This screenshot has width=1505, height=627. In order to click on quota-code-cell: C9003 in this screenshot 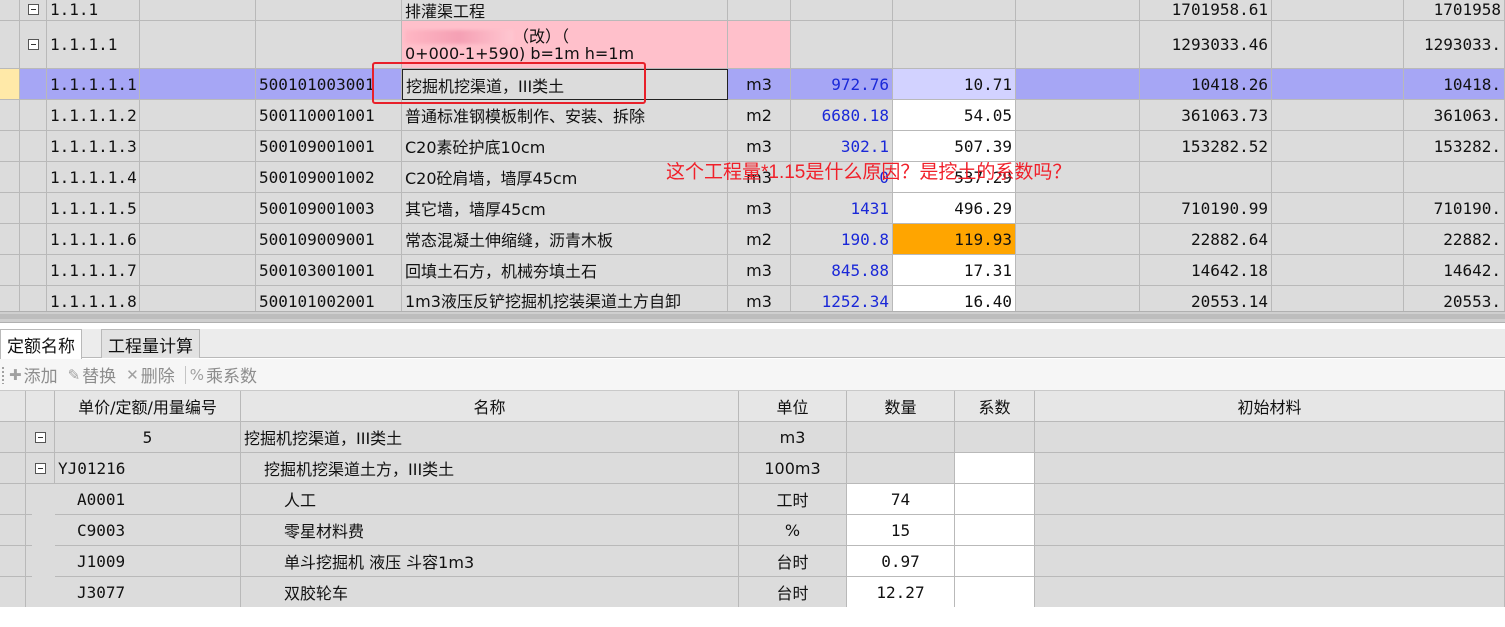, I will do `click(148, 530)`.